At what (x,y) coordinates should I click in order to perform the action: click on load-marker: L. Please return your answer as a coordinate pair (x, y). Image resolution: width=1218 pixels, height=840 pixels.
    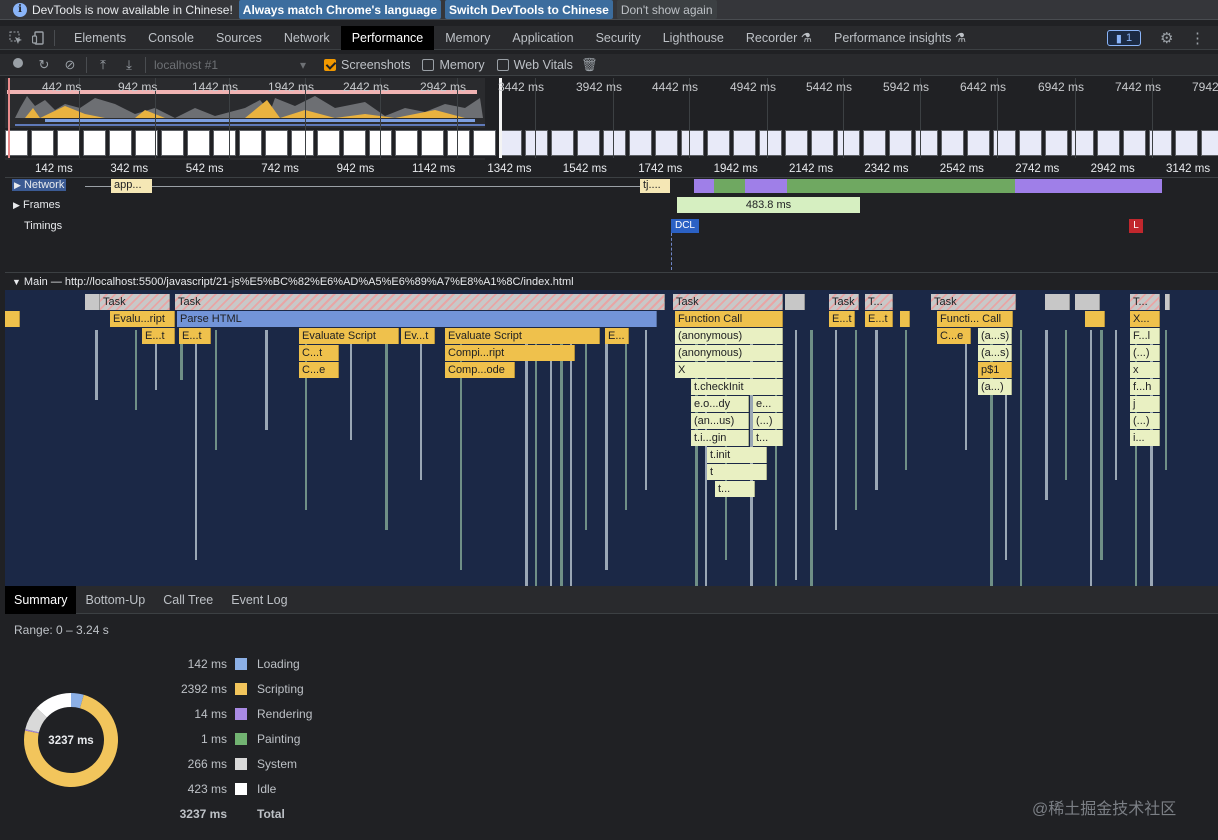
    Looking at the image, I should click on (1136, 226).